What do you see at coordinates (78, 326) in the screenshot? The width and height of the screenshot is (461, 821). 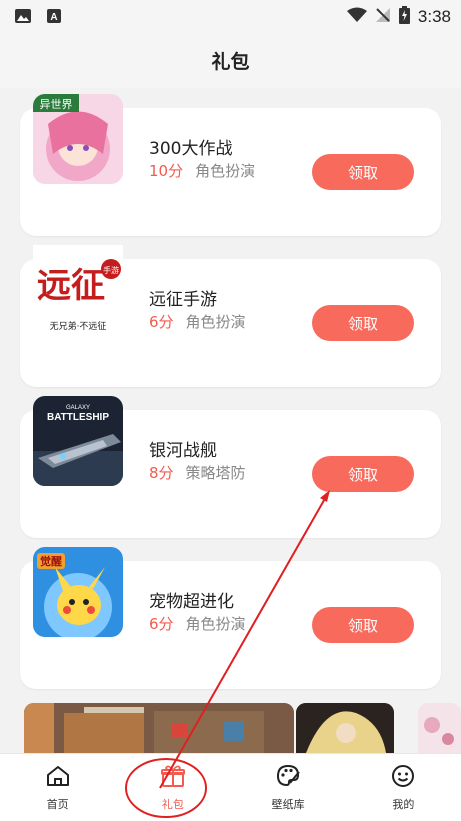 I see `thumb-caption: 无兄弟·不远征` at bounding box center [78, 326].